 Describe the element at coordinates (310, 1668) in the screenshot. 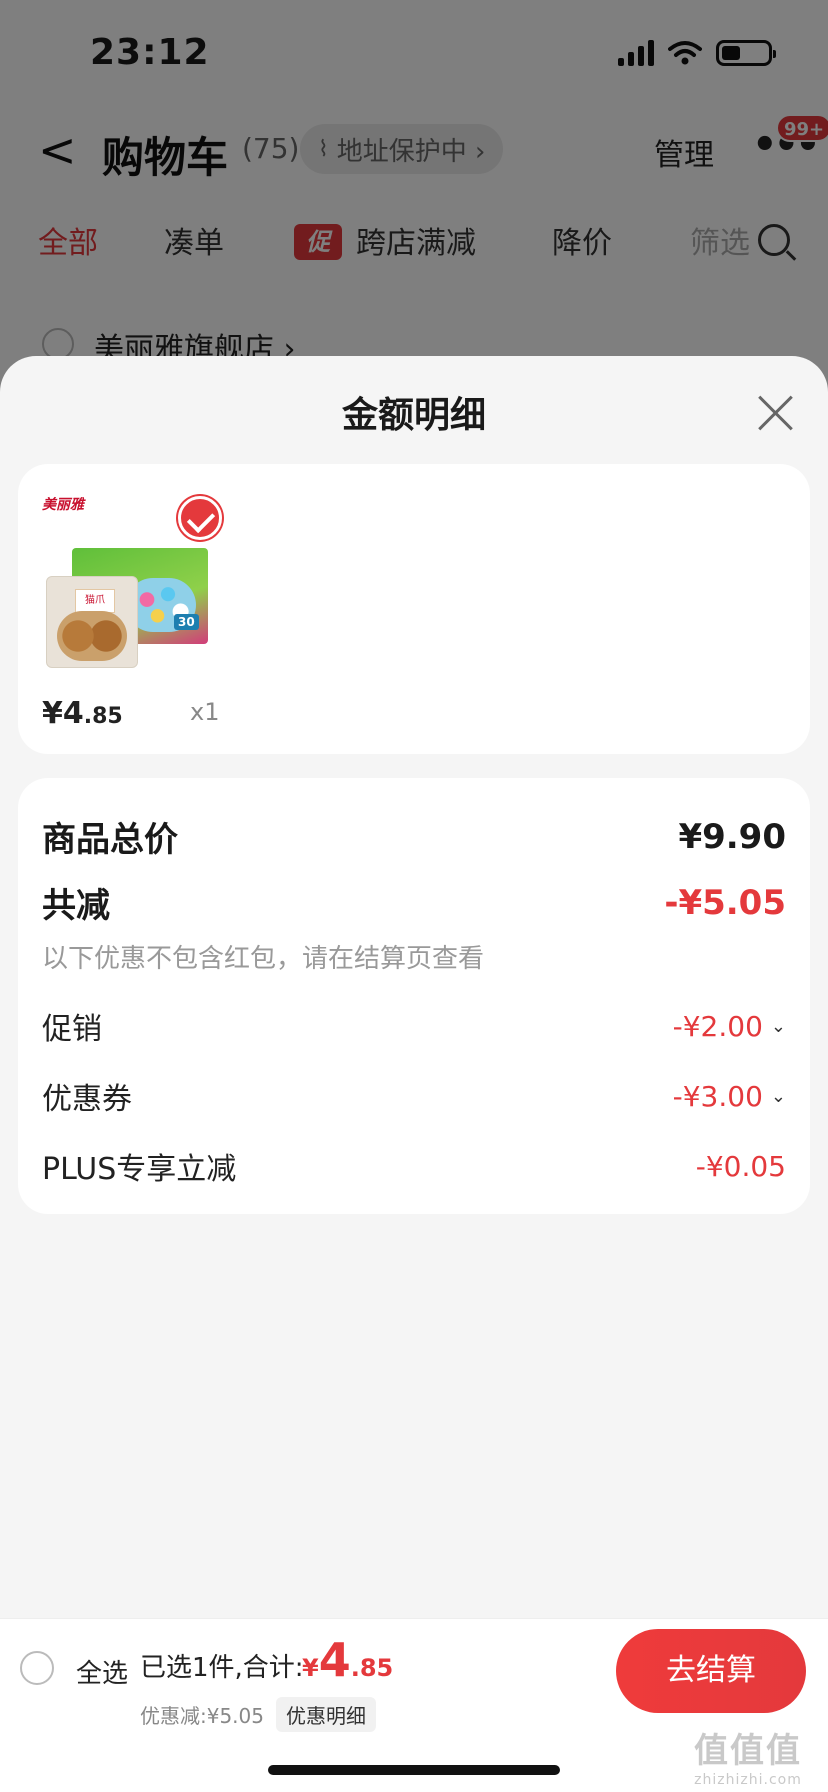

I see `total-currency: ¥` at that location.